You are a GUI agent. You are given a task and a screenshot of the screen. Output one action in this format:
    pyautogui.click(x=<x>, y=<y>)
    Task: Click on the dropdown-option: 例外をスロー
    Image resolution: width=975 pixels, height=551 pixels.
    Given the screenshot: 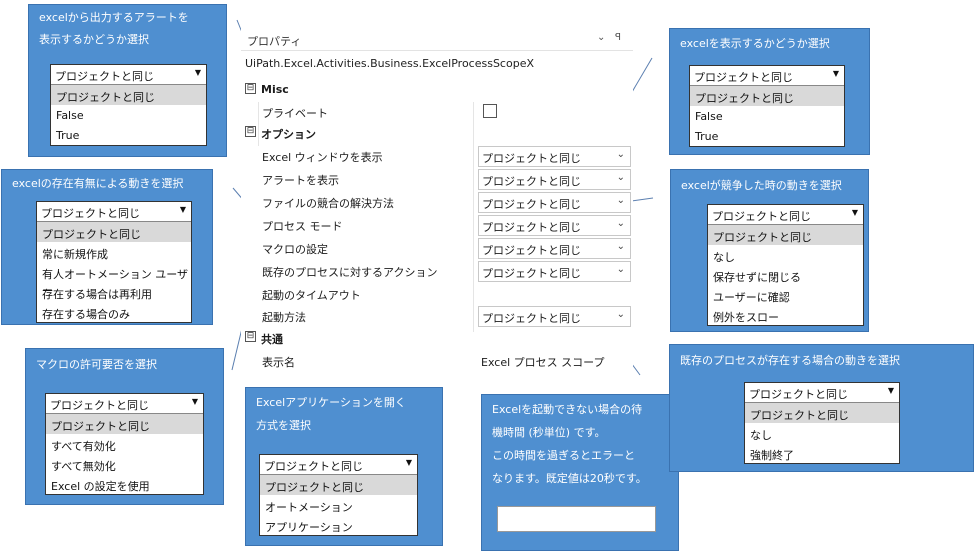 What is the action you would take?
    pyautogui.click(x=785, y=315)
    